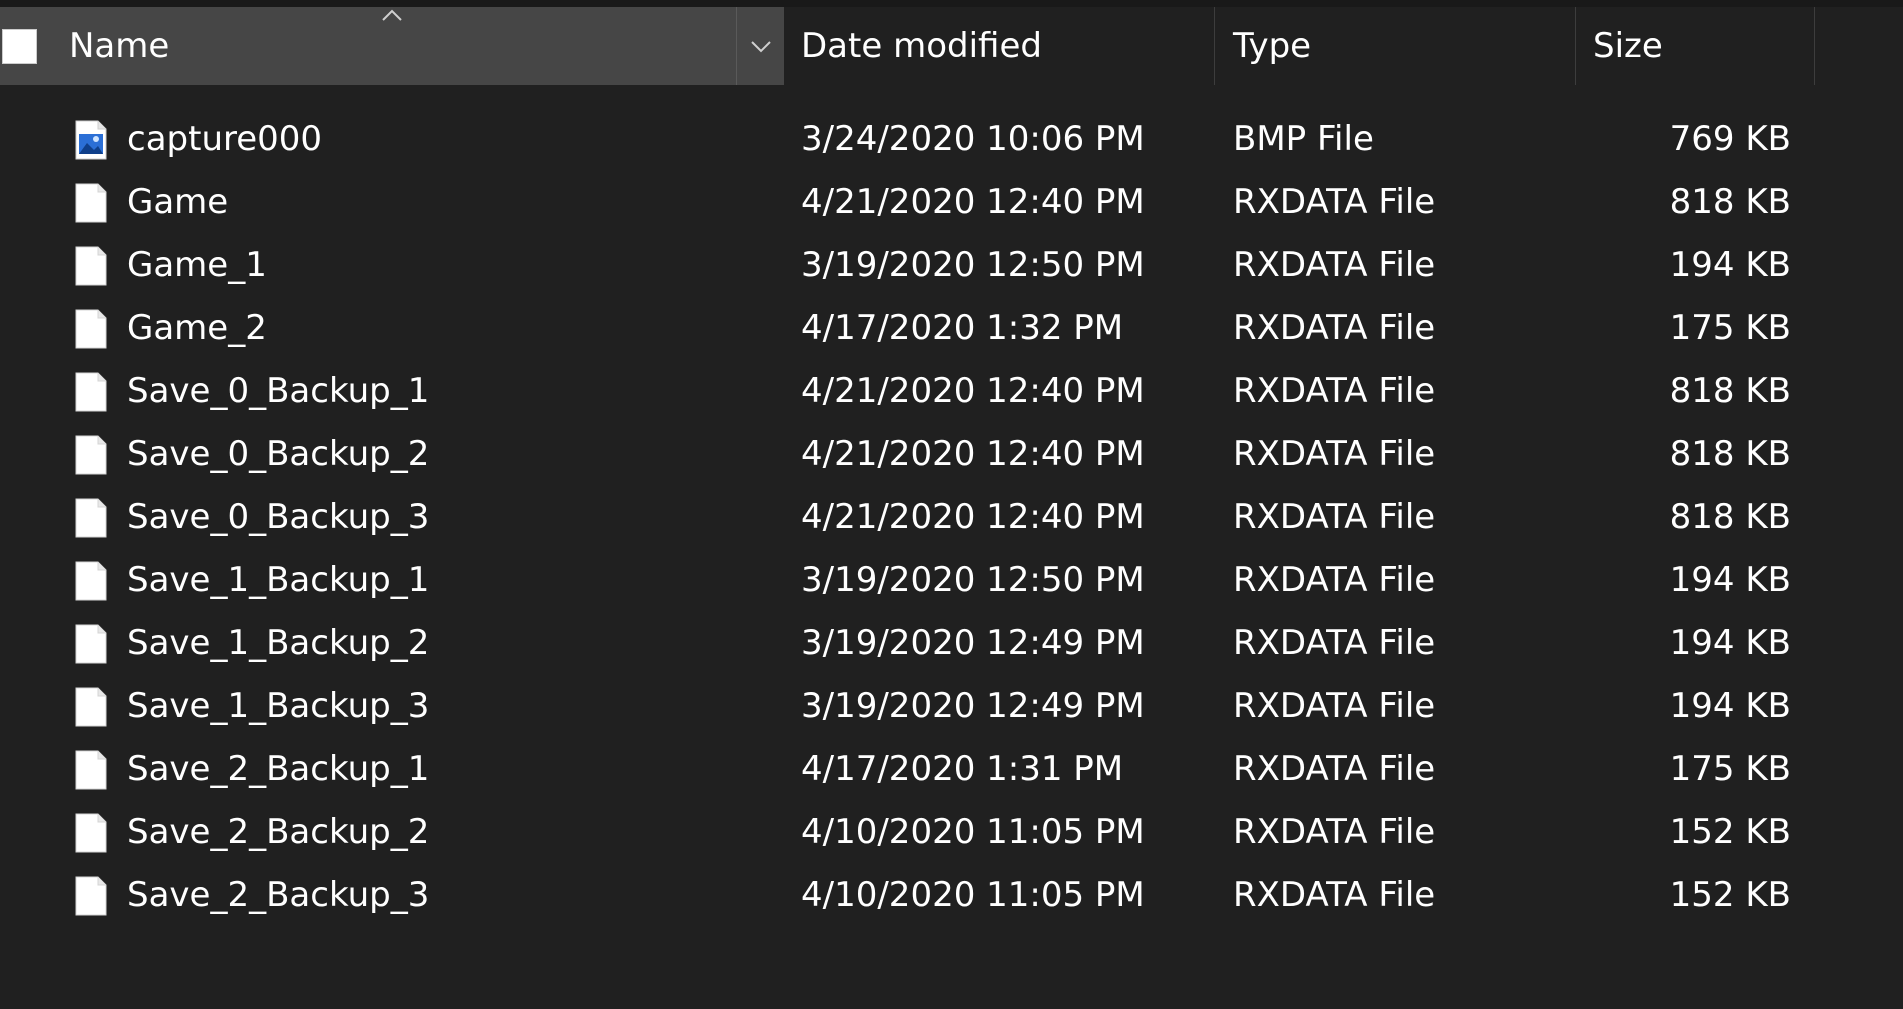  Describe the element at coordinates (1628, 46) in the screenshot. I see `column-header-size-label: Size` at that location.